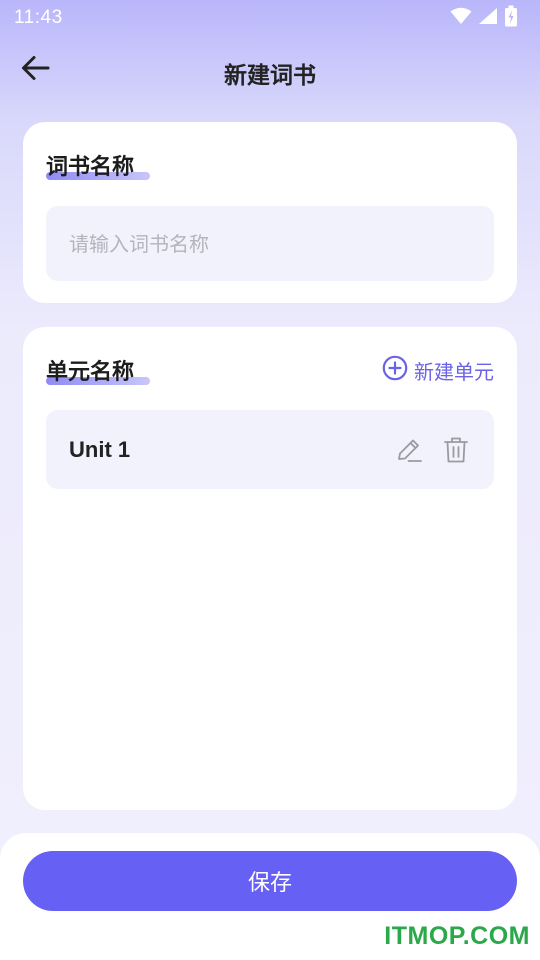 The image size is (540, 960). What do you see at coordinates (395, 370) in the screenshot?
I see `plus-circle-icon` at bounding box center [395, 370].